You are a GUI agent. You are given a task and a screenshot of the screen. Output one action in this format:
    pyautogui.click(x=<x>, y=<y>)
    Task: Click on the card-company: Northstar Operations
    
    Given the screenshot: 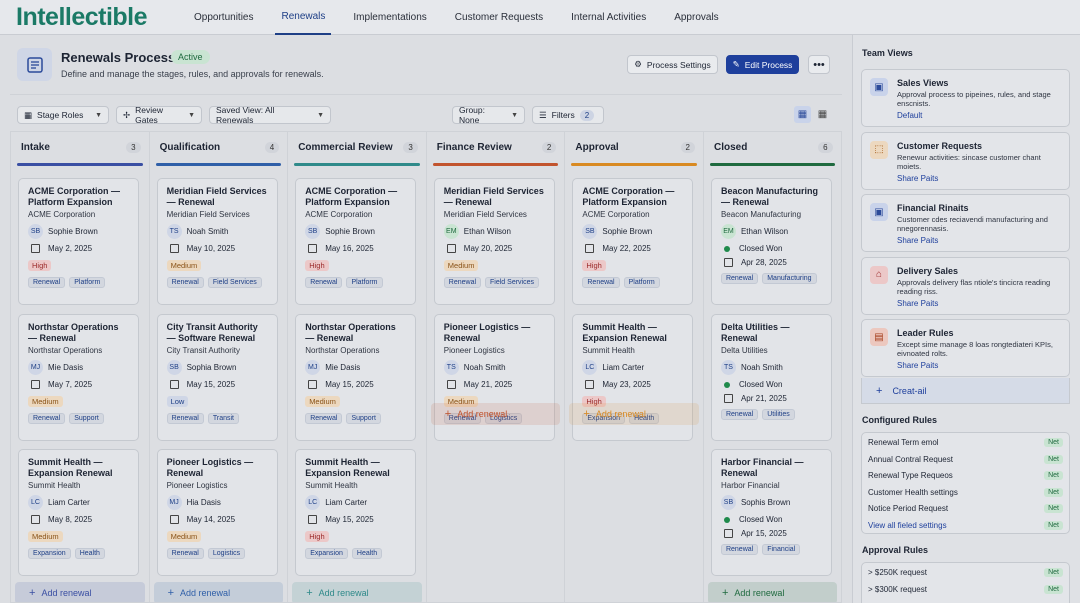 What is the action you would take?
    pyautogui.click(x=342, y=350)
    